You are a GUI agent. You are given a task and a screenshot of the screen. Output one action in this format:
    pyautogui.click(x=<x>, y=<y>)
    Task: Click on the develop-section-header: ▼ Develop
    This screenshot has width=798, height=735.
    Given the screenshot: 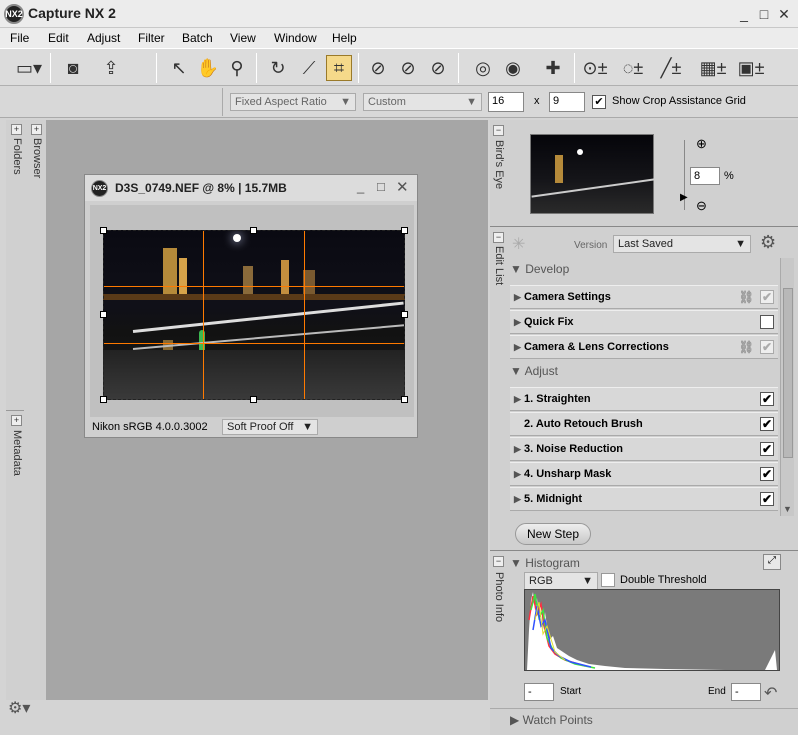 What is the action you would take?
    pyautogui.click(x=539, y=269)
    